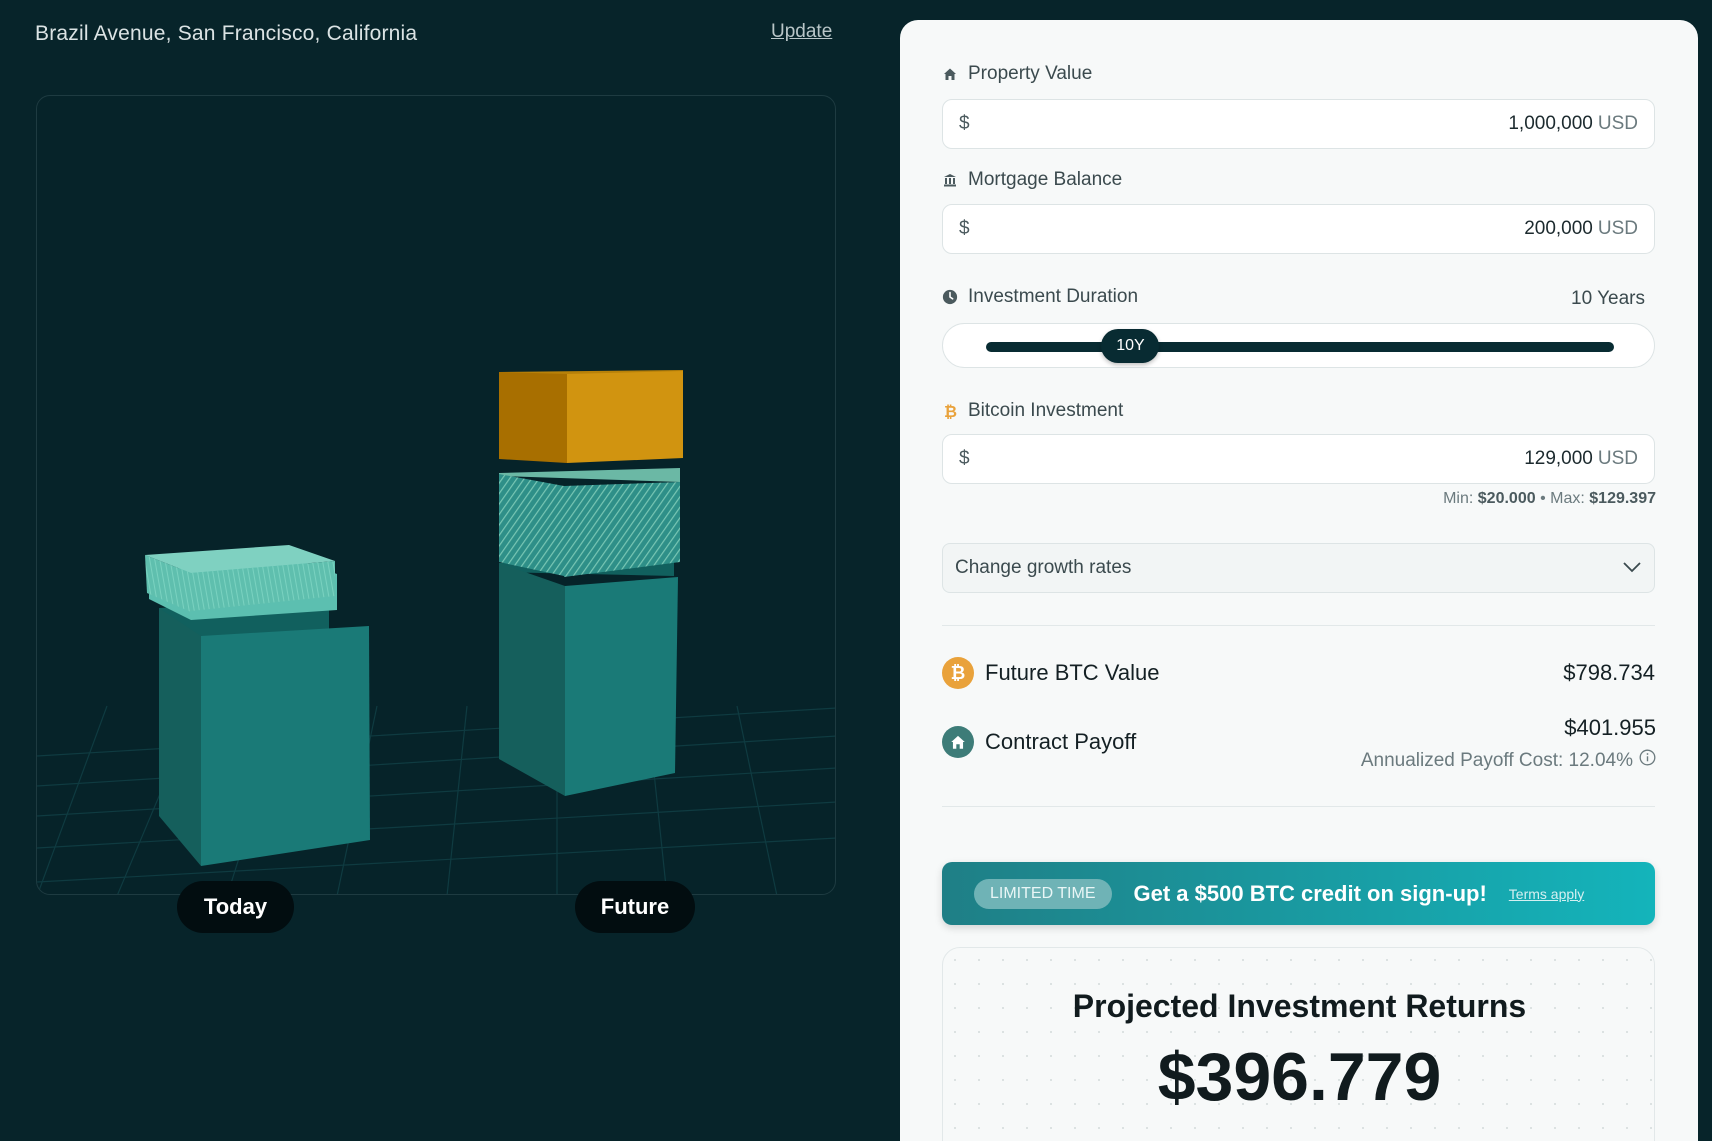 The height and width of the screenshot is (1141, 1712). What do you see at coordinates (588, 678) in the screenshot?
I see `future-property-block` at bounding box center [588, 678].